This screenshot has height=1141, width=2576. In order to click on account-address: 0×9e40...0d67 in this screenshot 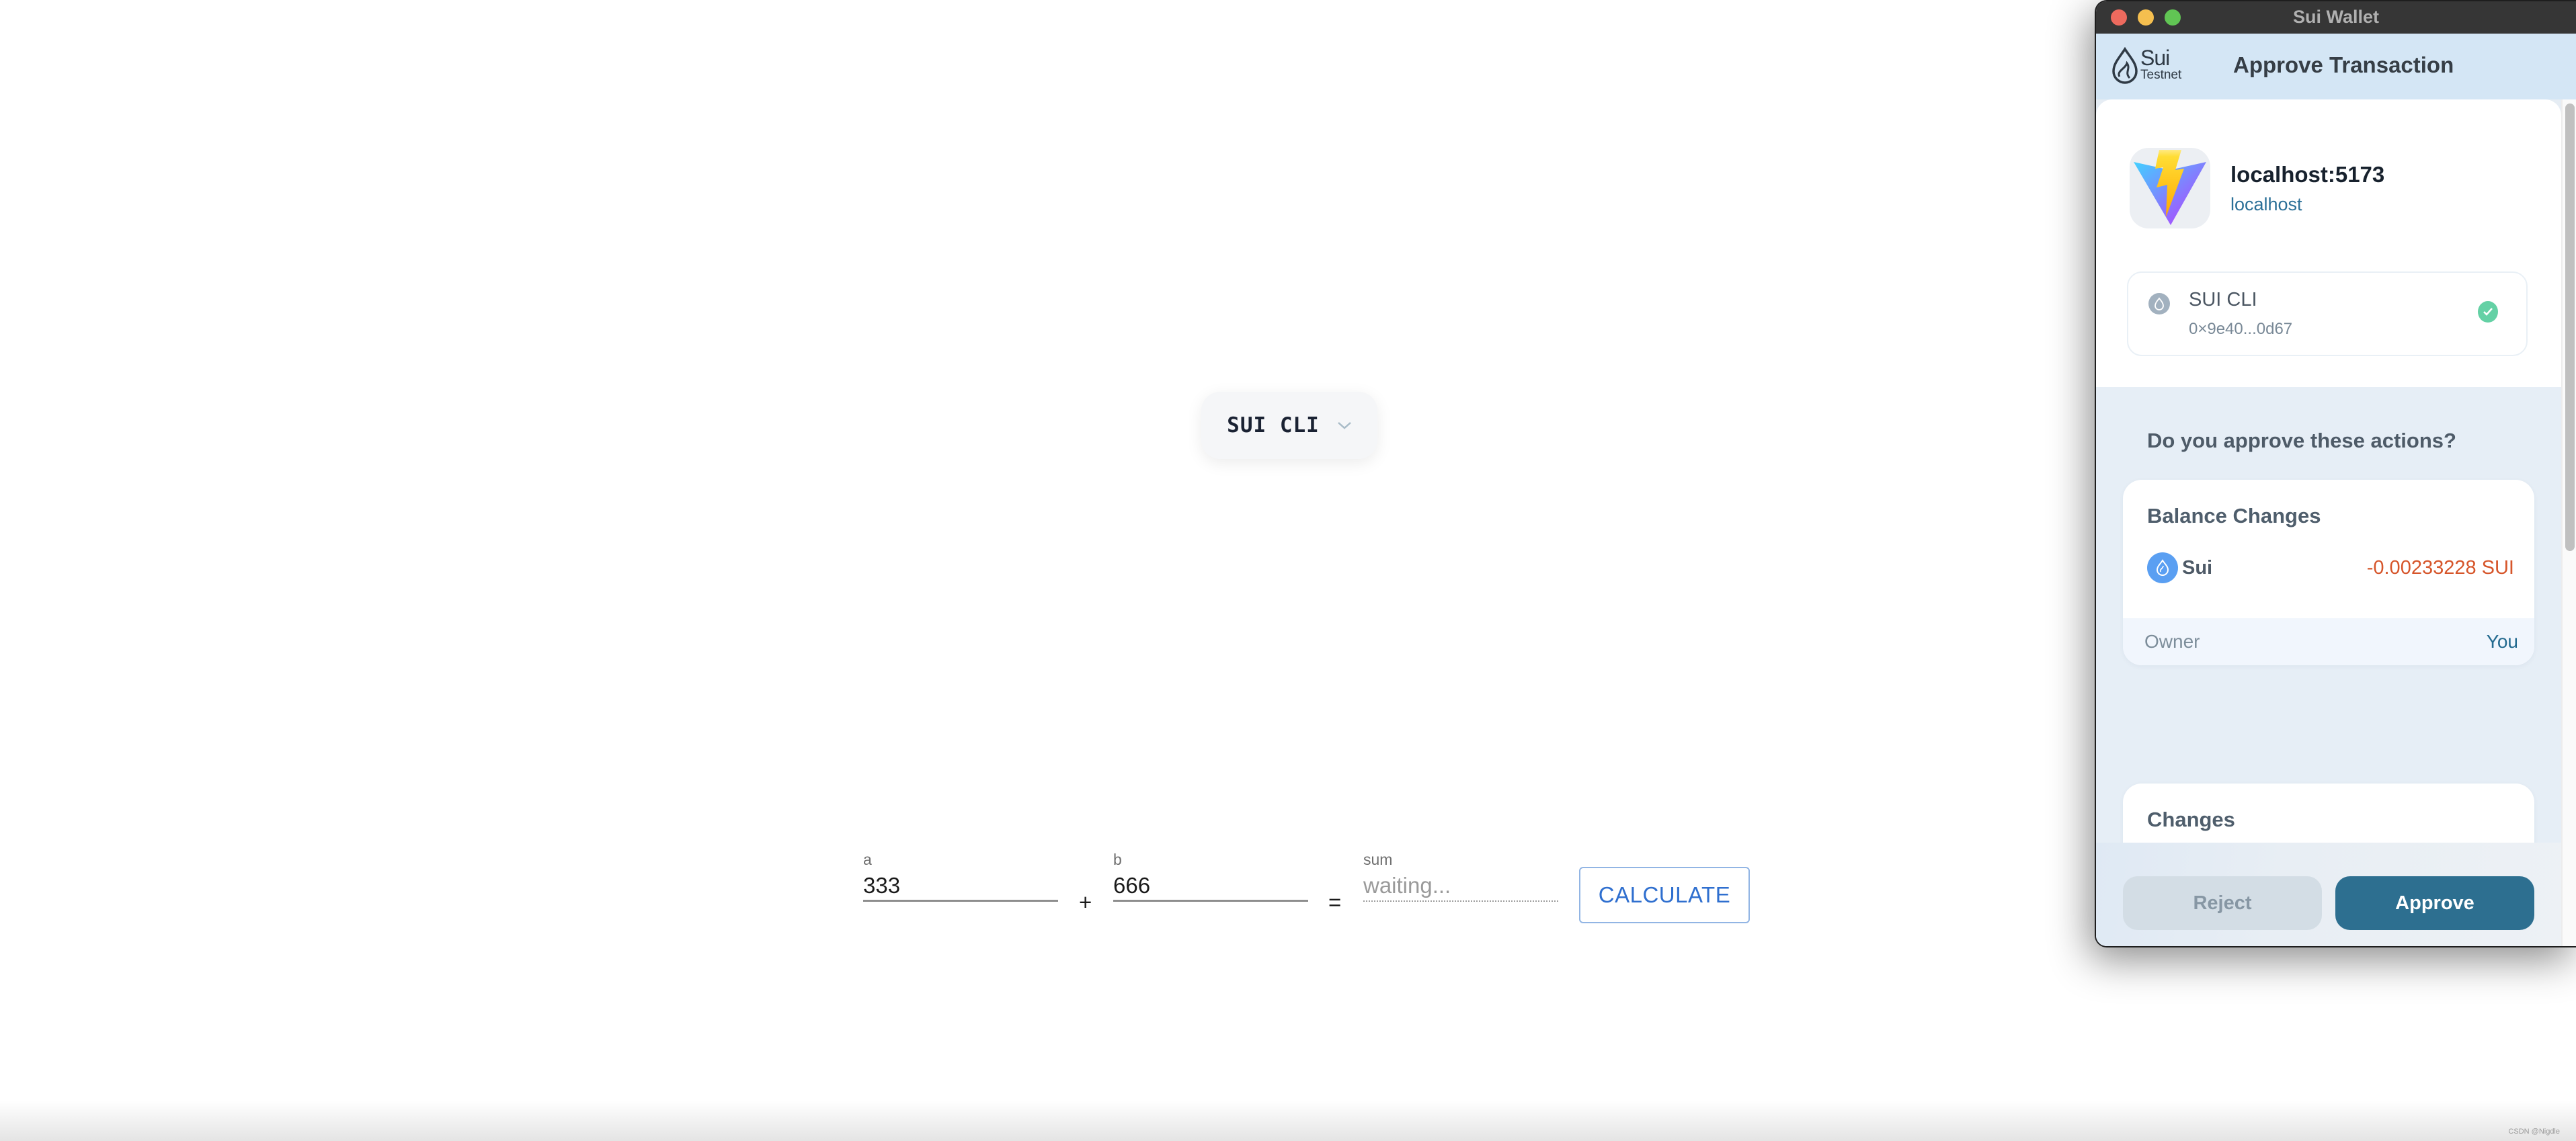, I will do `click(2241, 329)`.